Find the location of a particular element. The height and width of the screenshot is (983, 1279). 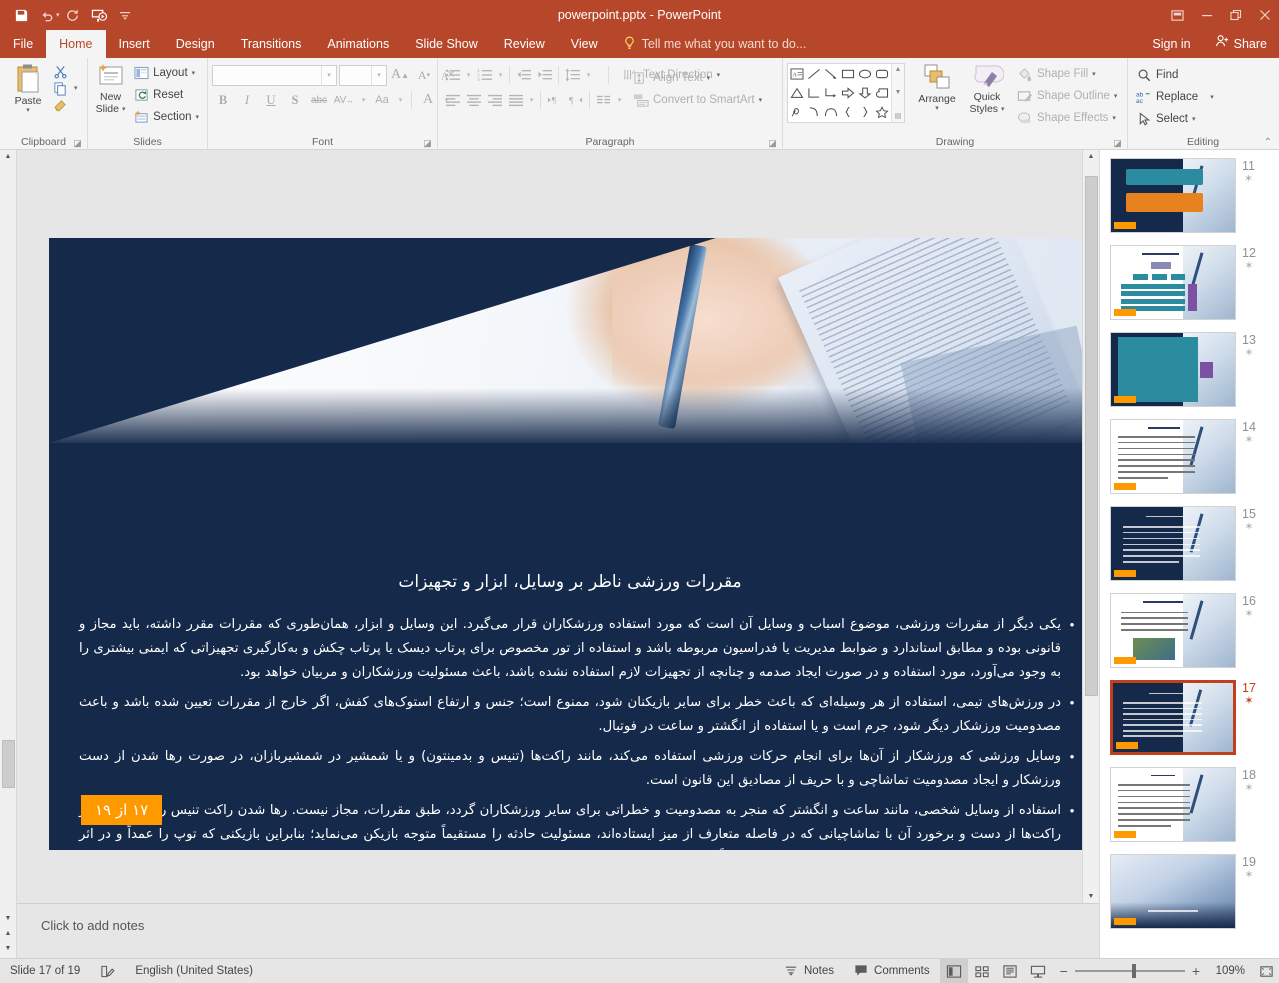

shape-line-icon is located at coordinates (814, 74).